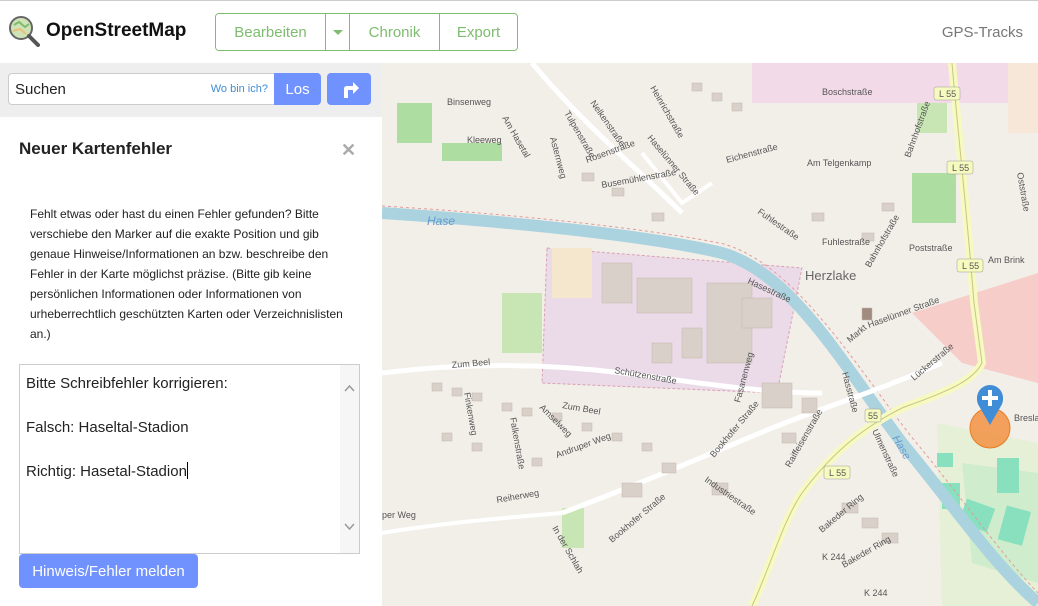 The width and height of the screenshot is (1038, 606). I want to click on river-label: Hase, so click(441, 221).